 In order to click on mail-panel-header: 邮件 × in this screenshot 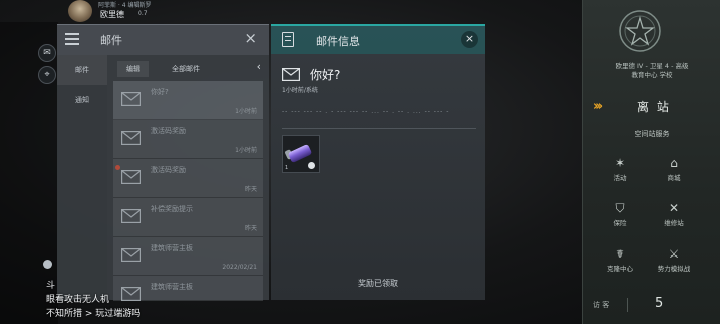, I will do `click(163, 40)`.